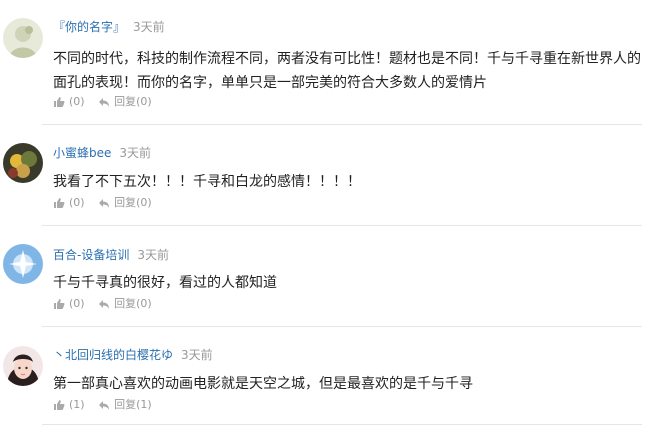  What do you see at coordinates (113, 355) in the screenshot?
I see `username-link: 丶北回归线的白樱花ゆ` at bounding box center [113, 355].